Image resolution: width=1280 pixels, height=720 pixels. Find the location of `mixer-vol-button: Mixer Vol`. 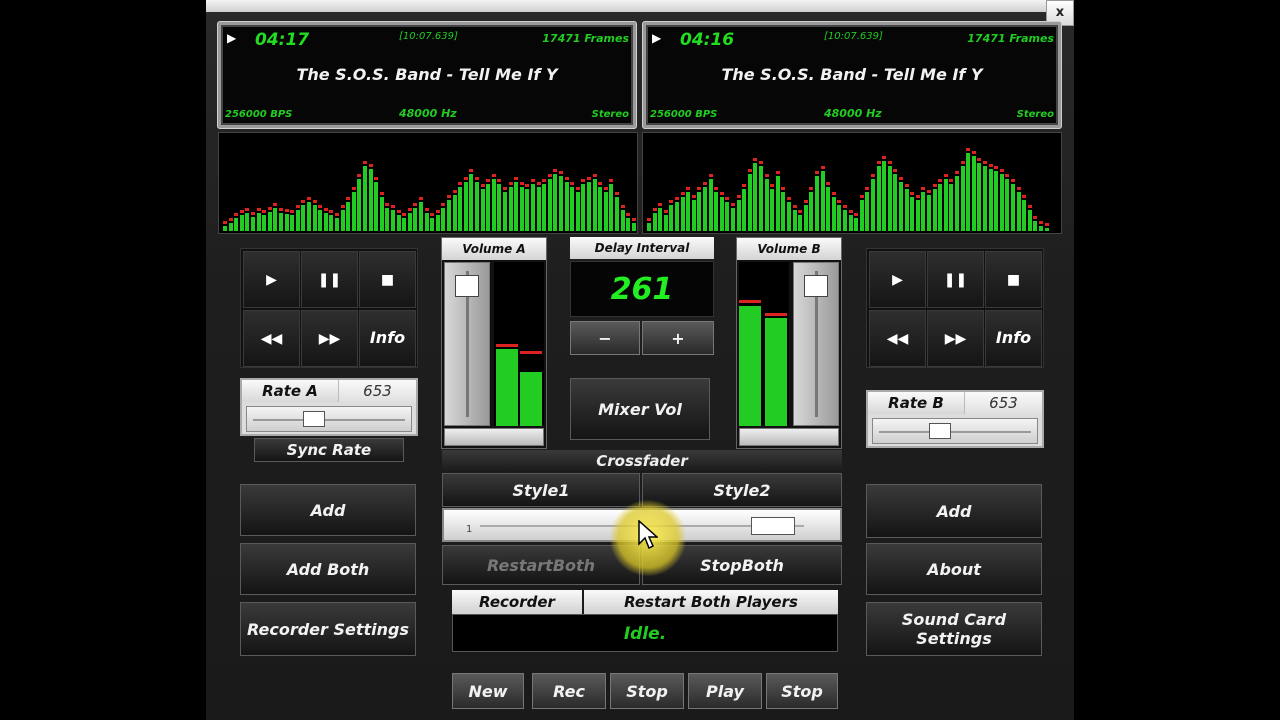

mixer-vol-button: Mixer Vol is located at coordinates (640, 409).